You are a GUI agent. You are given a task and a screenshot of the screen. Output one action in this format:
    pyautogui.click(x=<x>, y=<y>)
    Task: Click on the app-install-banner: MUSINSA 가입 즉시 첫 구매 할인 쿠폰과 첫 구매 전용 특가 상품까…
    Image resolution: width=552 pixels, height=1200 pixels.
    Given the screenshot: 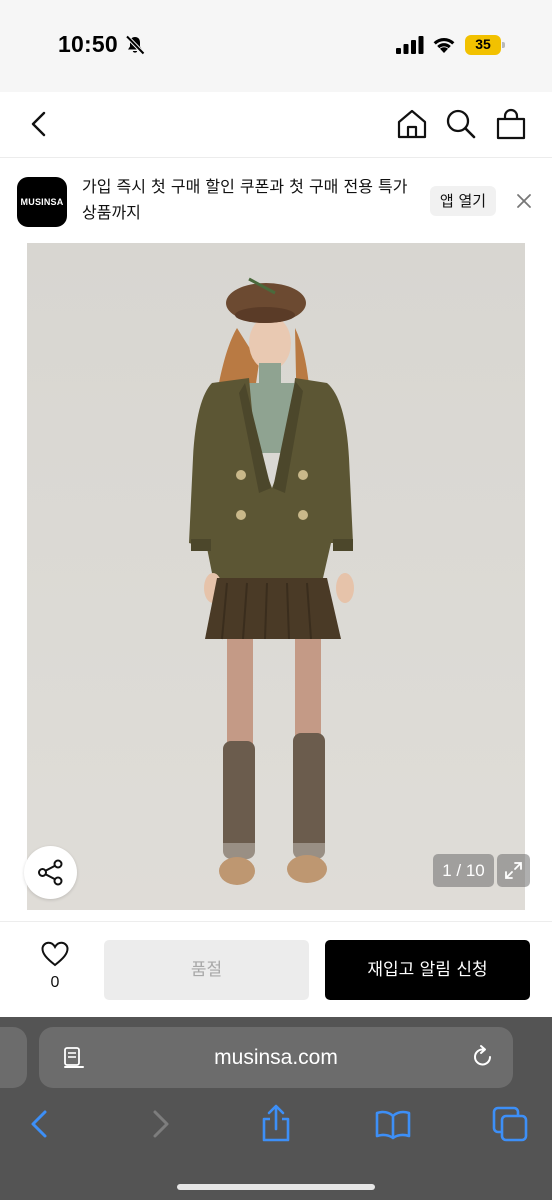 What is the action you would take?
    pyautogui.click(x=276, y=201)
    